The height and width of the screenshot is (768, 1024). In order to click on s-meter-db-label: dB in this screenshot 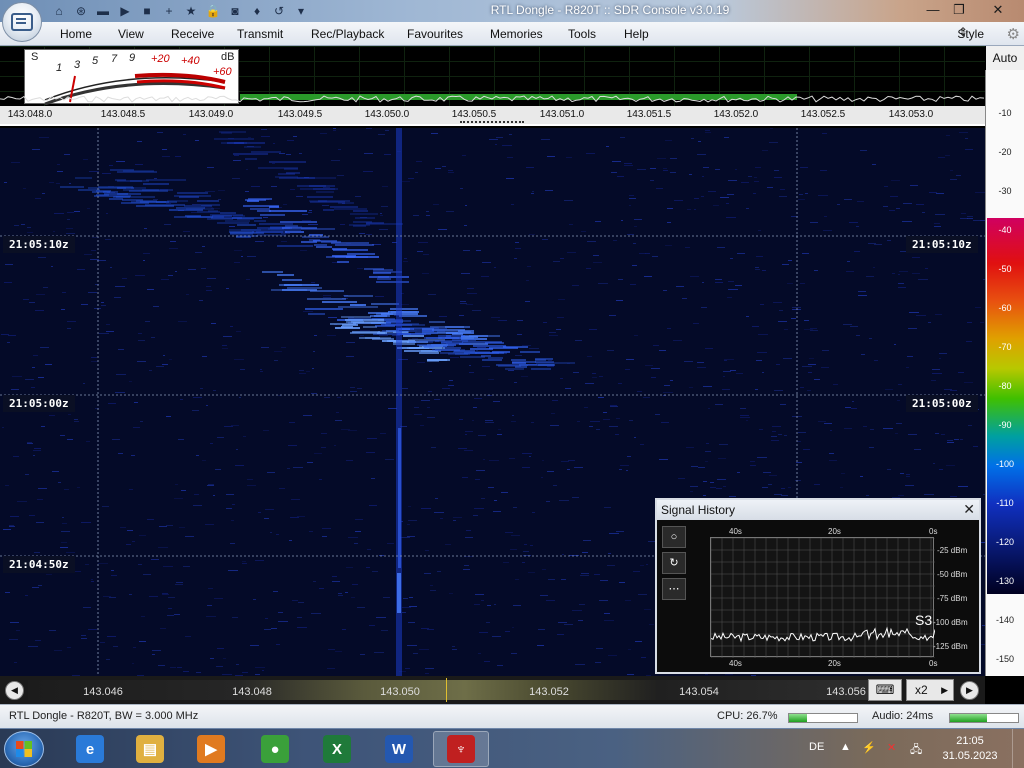, I will do `click(228, 57)`.